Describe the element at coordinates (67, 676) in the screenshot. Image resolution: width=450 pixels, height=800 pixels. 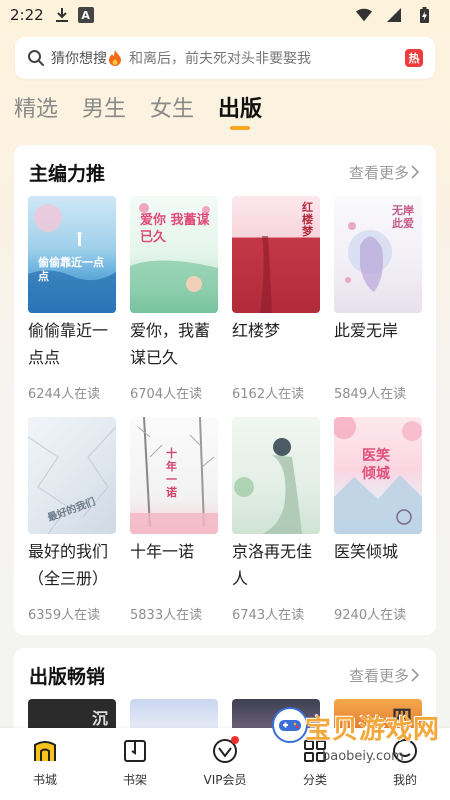
I see `section-title: 出版畅销` at that location.